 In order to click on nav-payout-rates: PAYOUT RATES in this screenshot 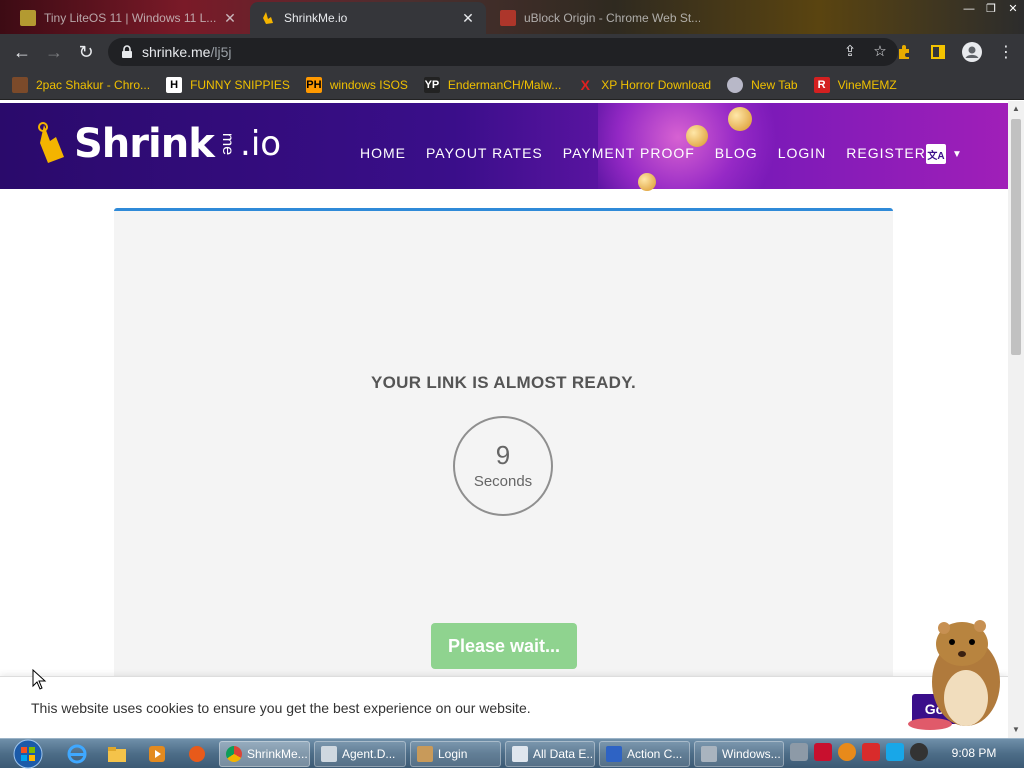, I will do `click(484, 153)`.